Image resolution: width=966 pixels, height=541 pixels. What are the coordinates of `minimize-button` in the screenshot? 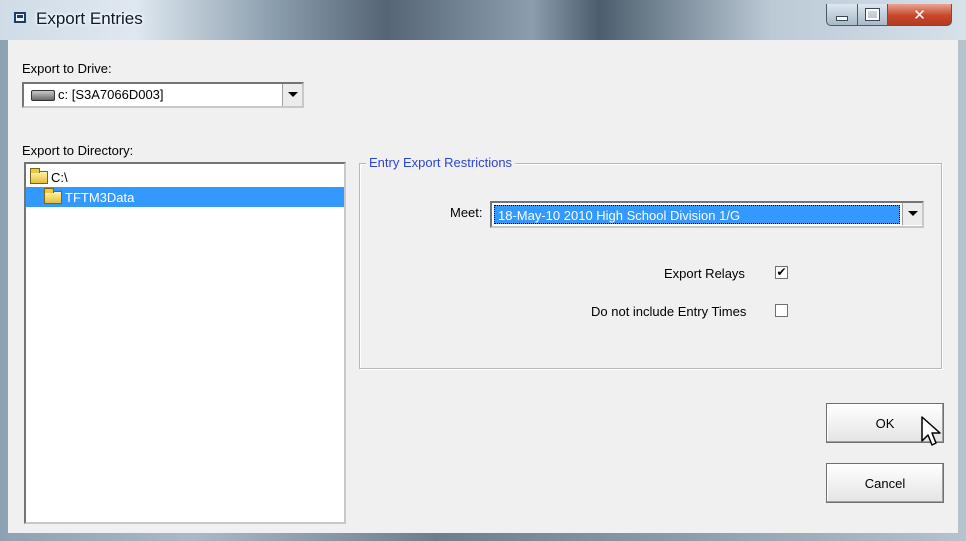 It's located at (842, 15).